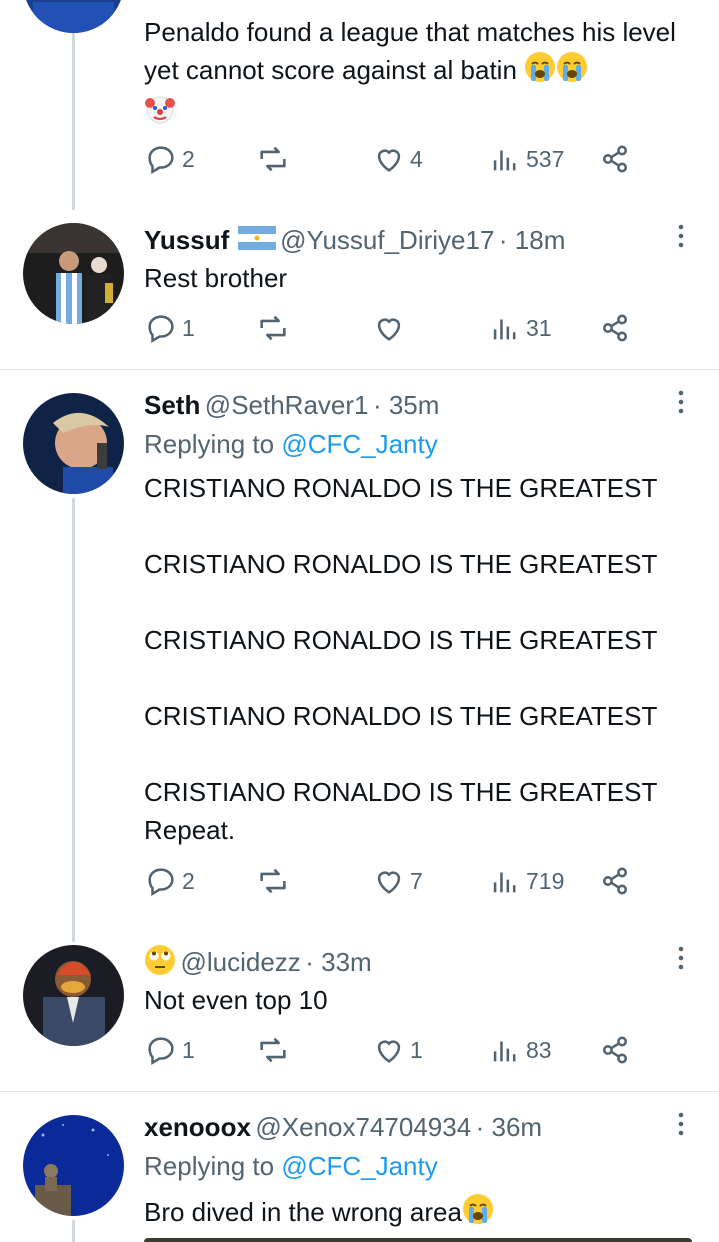 The width and height of the screenshot is (719, 1242). I want to click on tweet-actions: 2 7 719, so click(394, 884).